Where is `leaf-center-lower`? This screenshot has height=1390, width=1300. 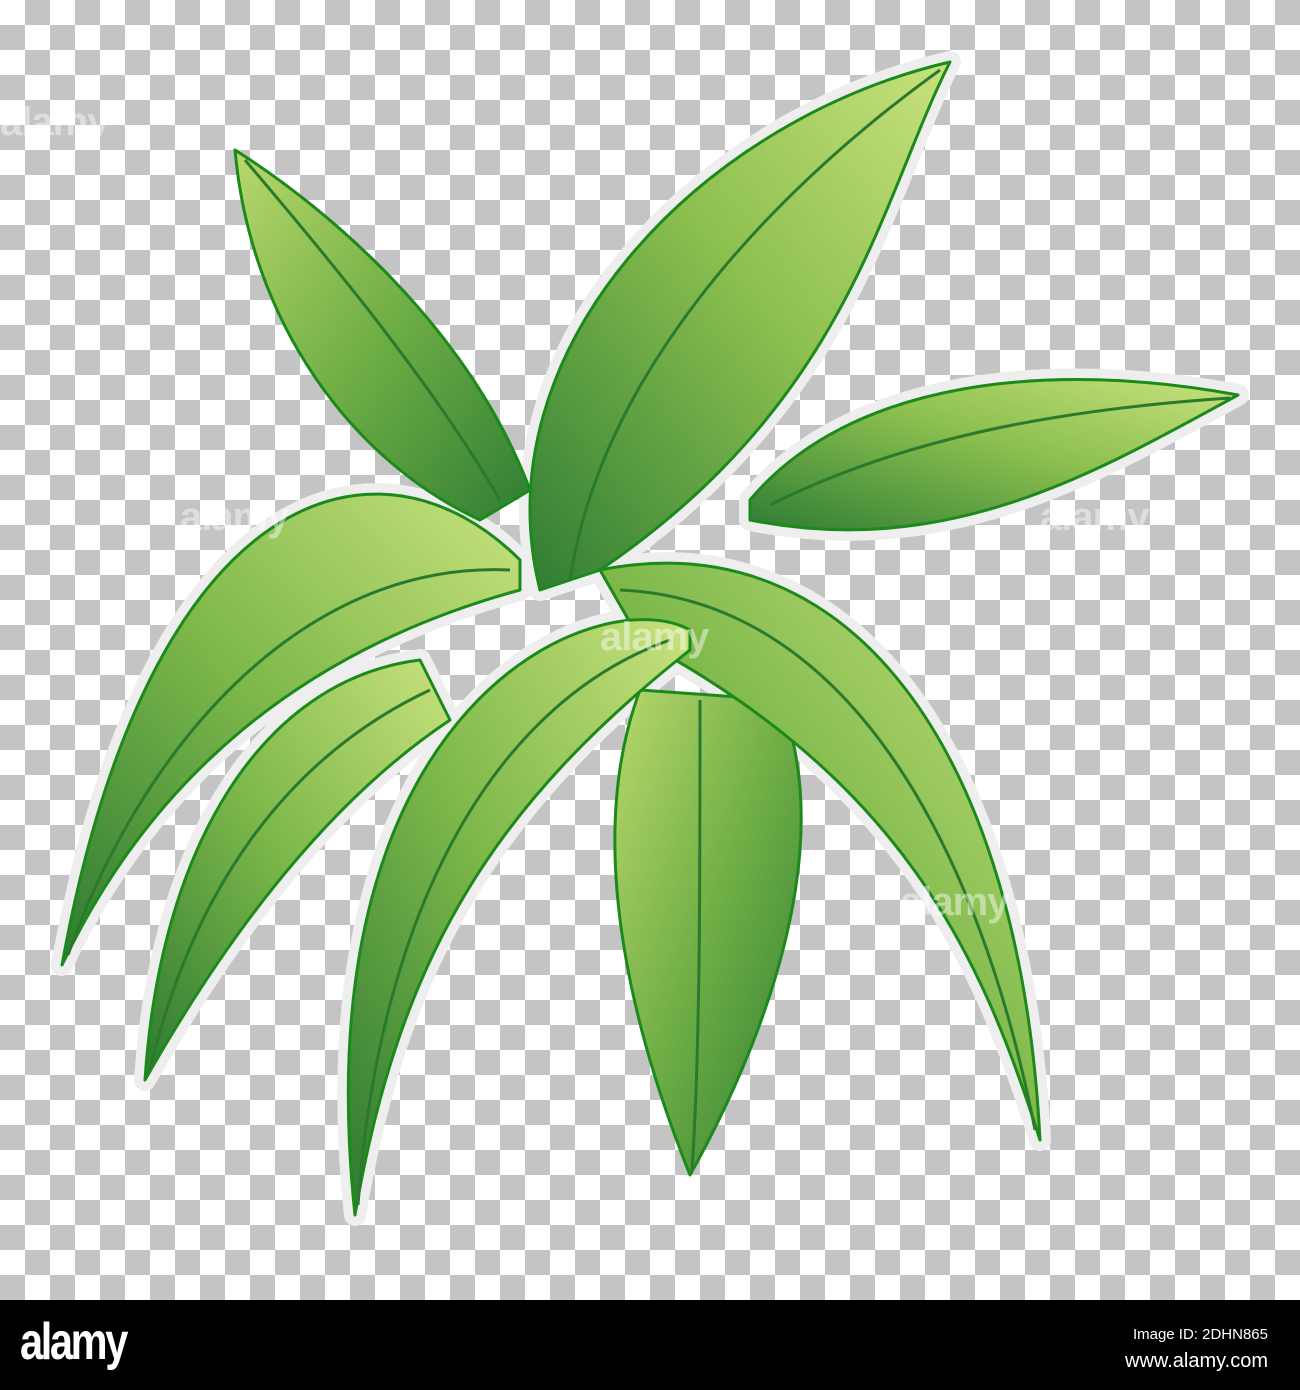
leaf-center-lower is located at coordinates (708, 932).